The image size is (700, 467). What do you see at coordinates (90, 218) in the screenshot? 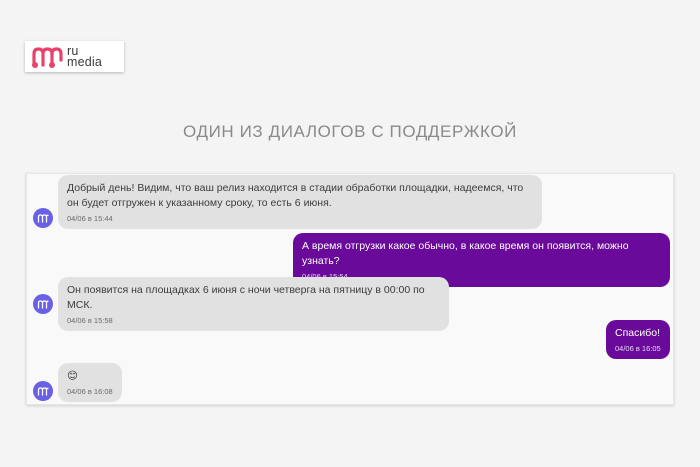
I see `message-time: 04/06 в 15:44` at bounding box center [90, 218].